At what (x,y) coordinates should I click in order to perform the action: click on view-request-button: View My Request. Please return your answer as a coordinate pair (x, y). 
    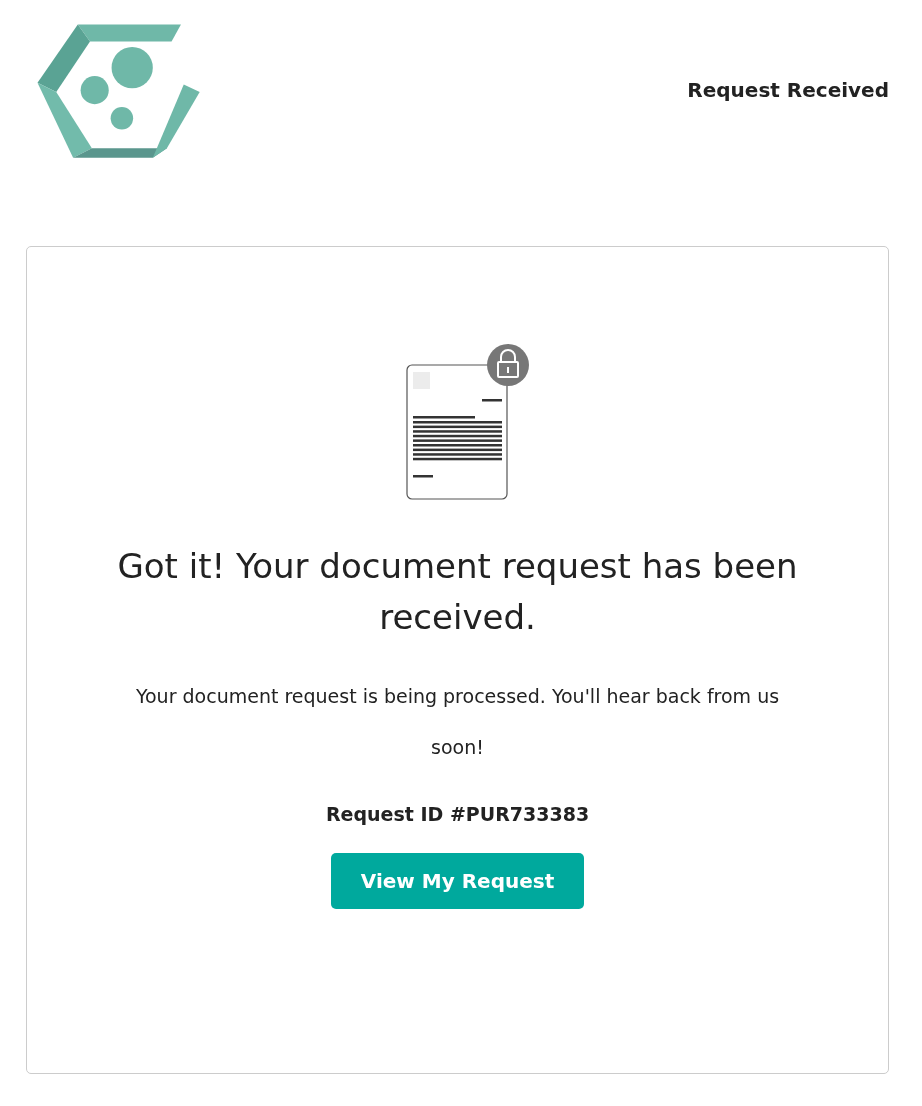
    Looking at the image, I should click on (457, 881).